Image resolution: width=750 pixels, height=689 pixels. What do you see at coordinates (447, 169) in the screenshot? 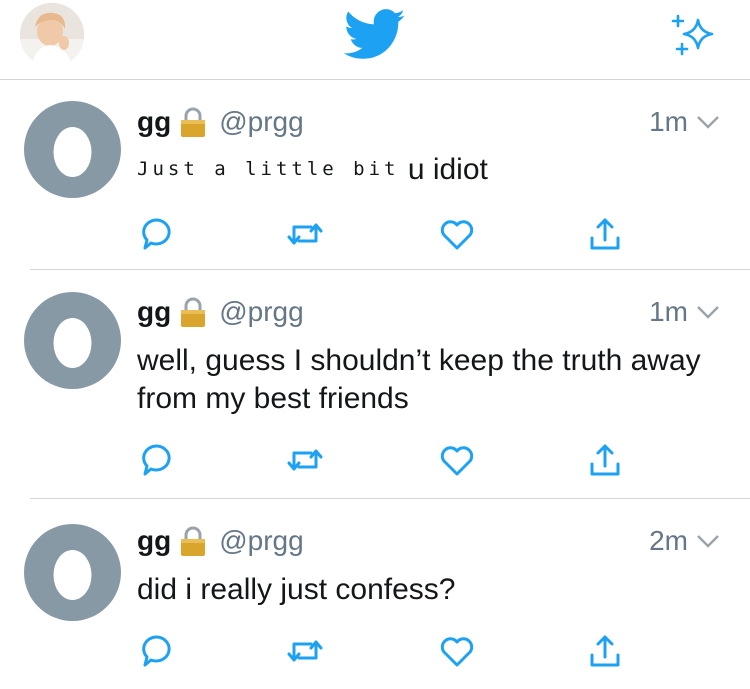
I see `tweet-text-main: u idiot` at bounding box center [447, 169].